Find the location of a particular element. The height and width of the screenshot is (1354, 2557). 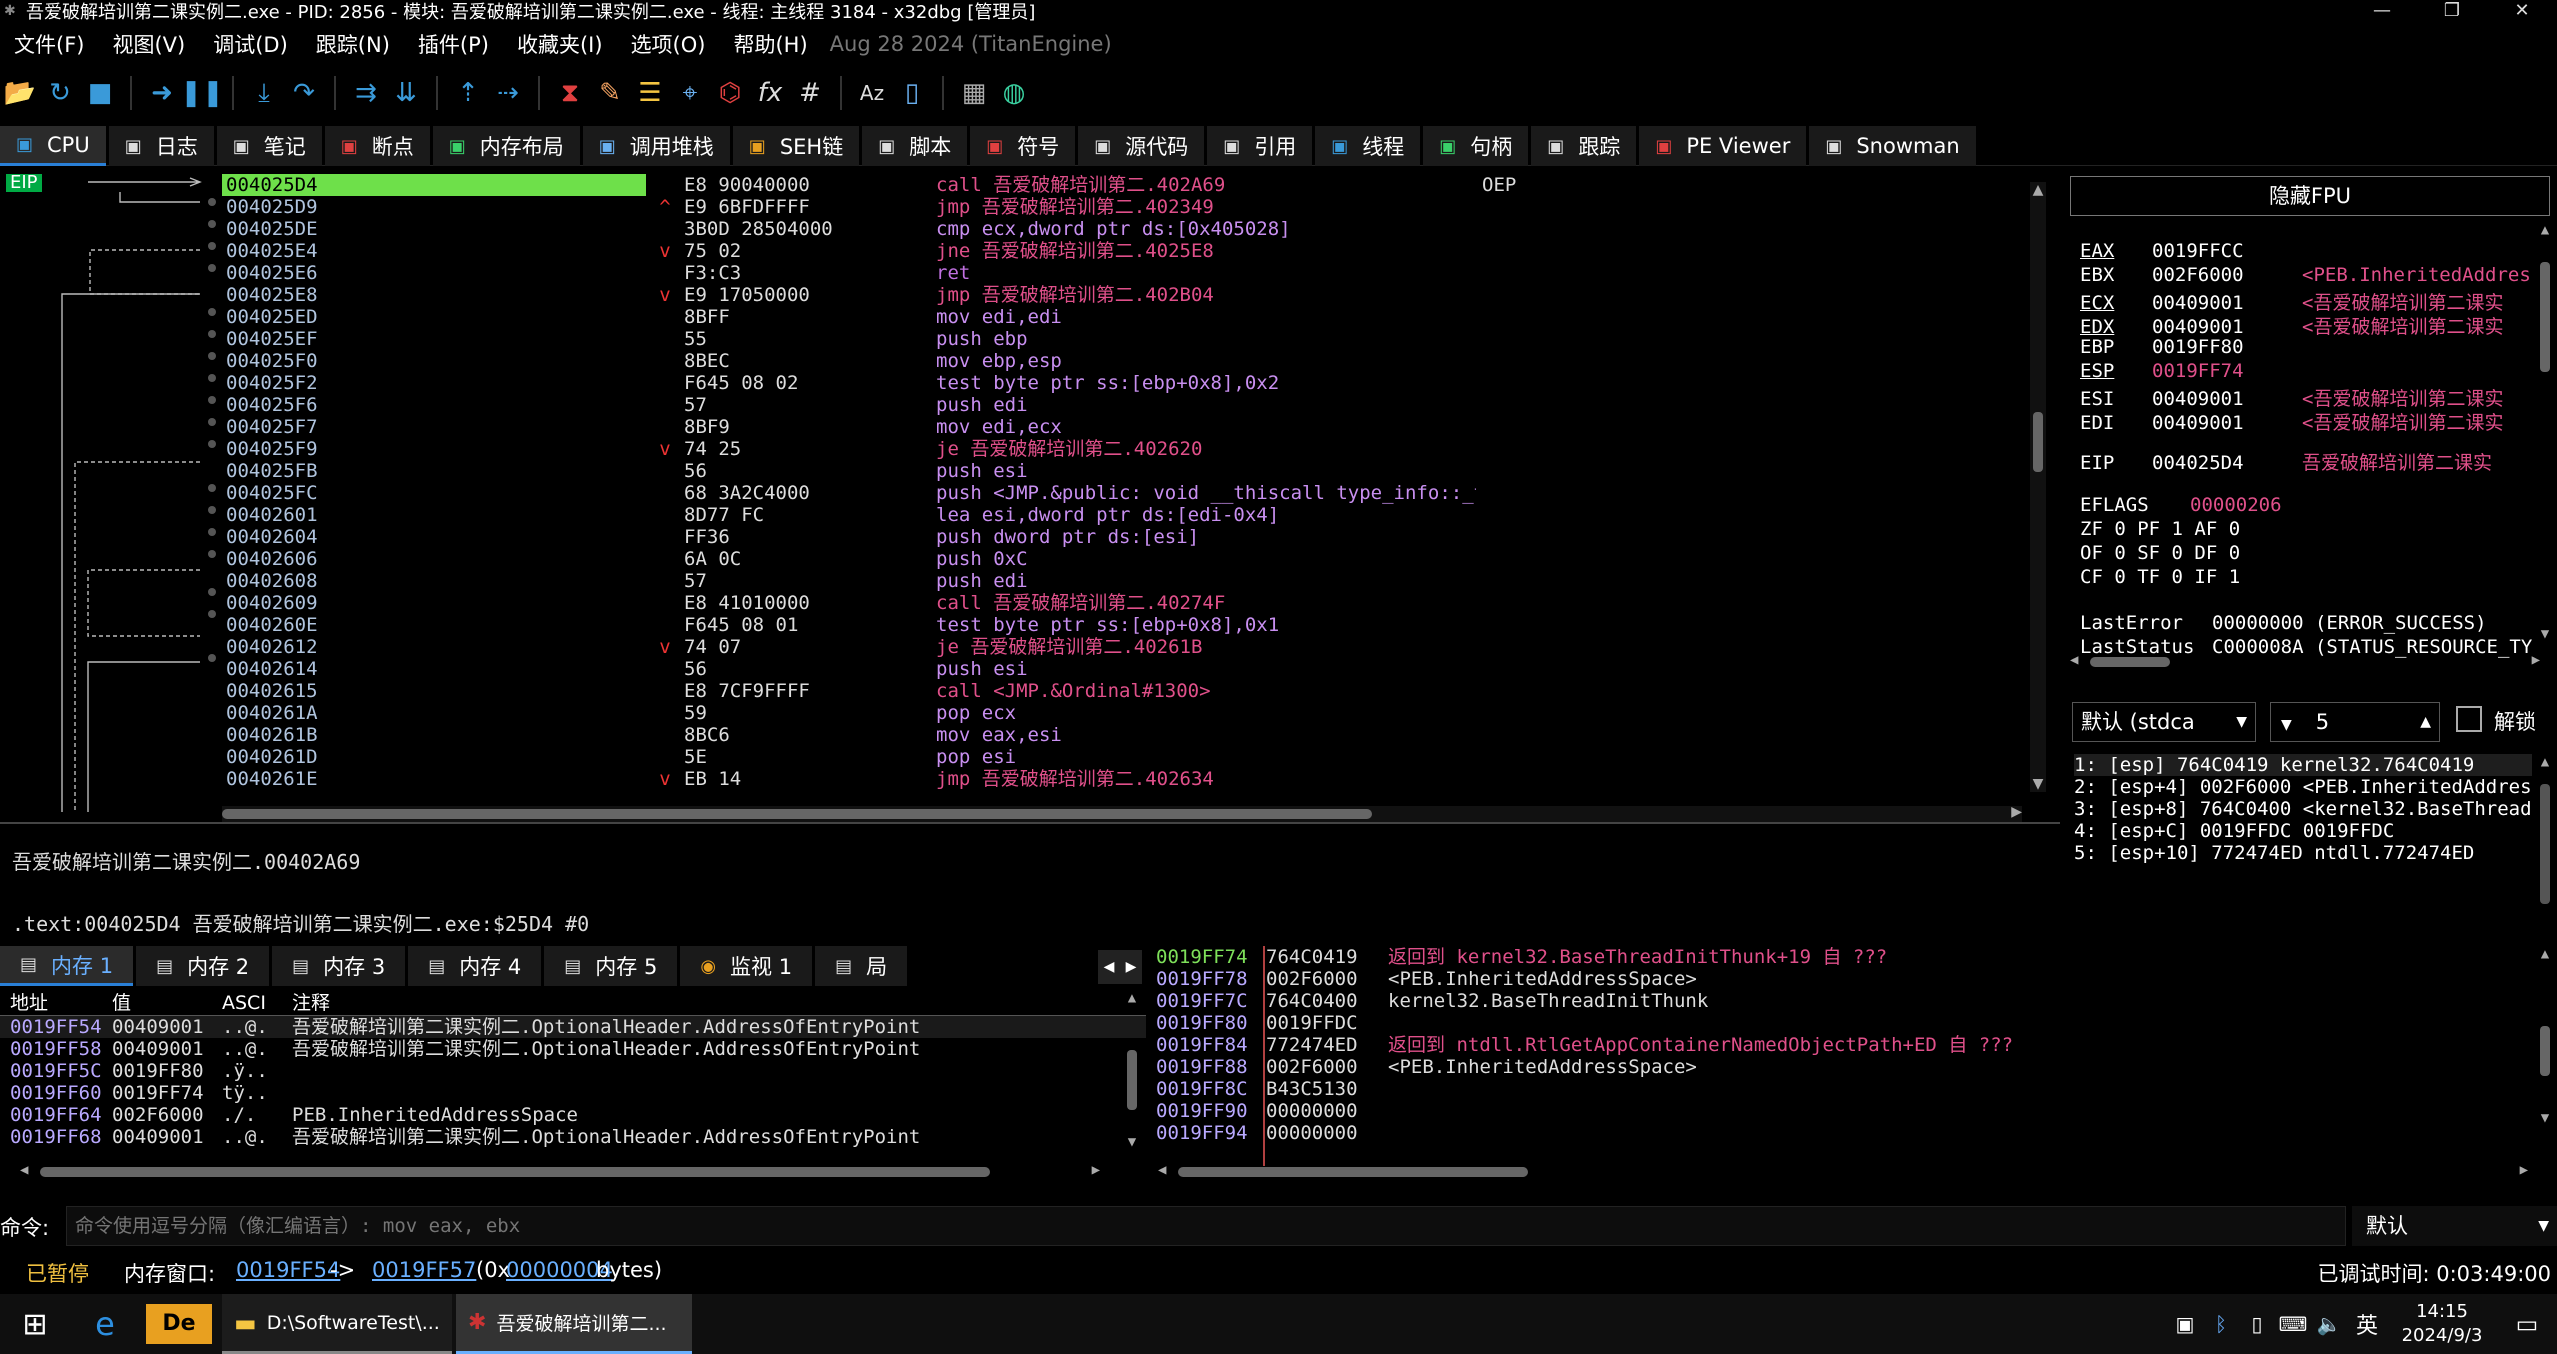

unlock-checkbox is located at coordinates (2469, 719).